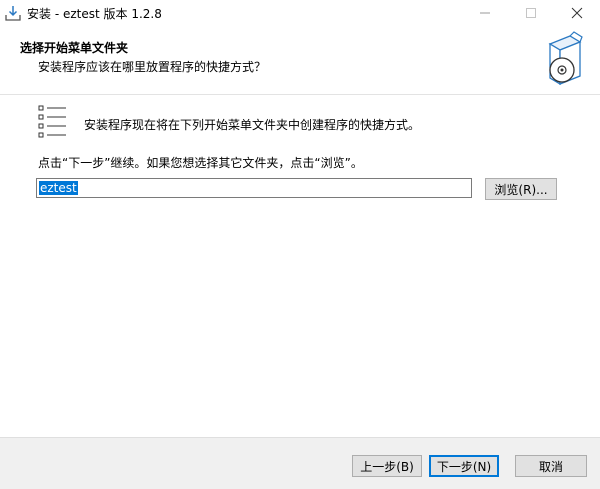  What do you see at coordinates (13, 13) in the screenshot?
I see `installer-icon` at bounding box center [13, 13].